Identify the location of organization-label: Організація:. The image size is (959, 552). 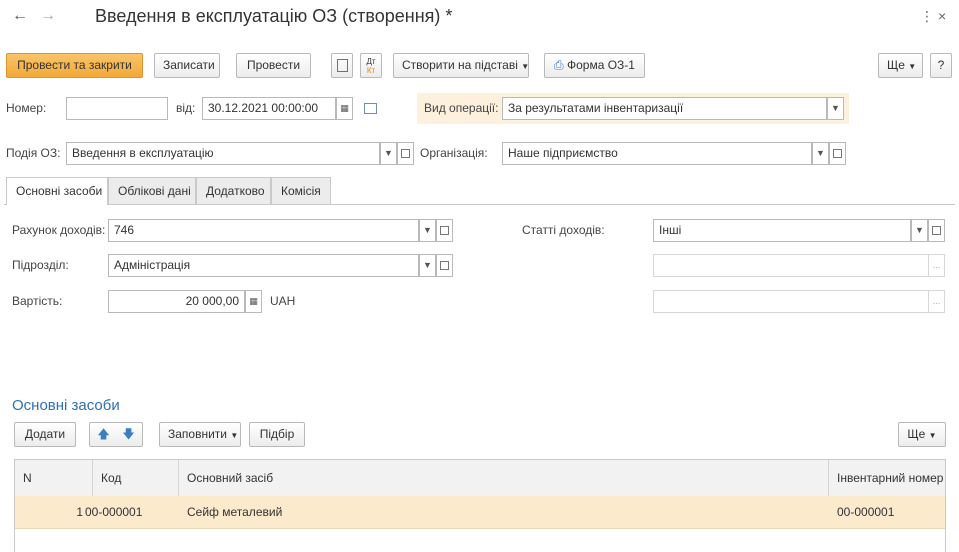
(454, 153).